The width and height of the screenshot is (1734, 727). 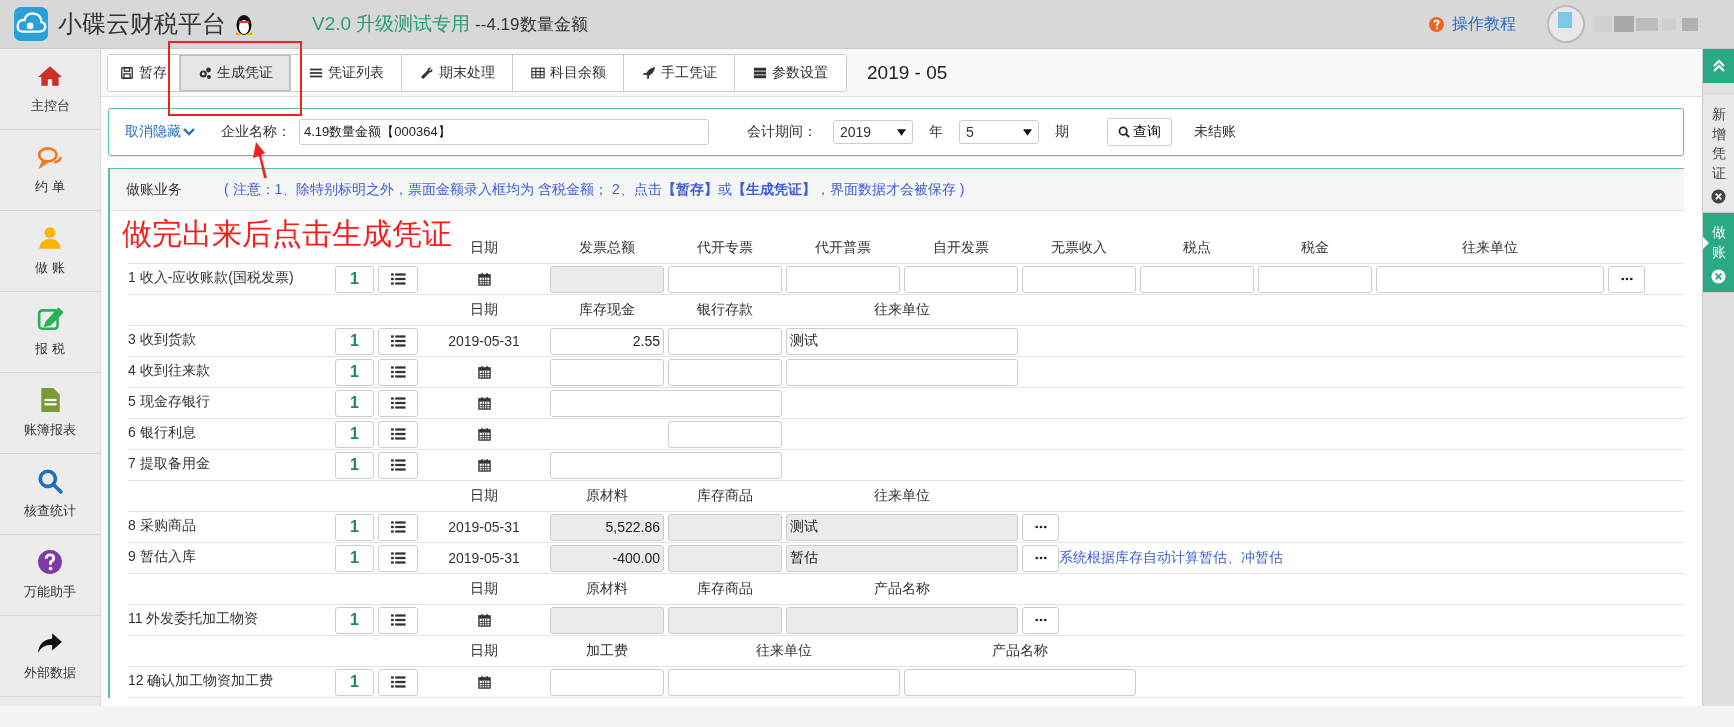 What do you see at coordinates (50, 494) in the screenshot?
I see `sidebar-item: 核查统计` at bounding box center [50, 494].